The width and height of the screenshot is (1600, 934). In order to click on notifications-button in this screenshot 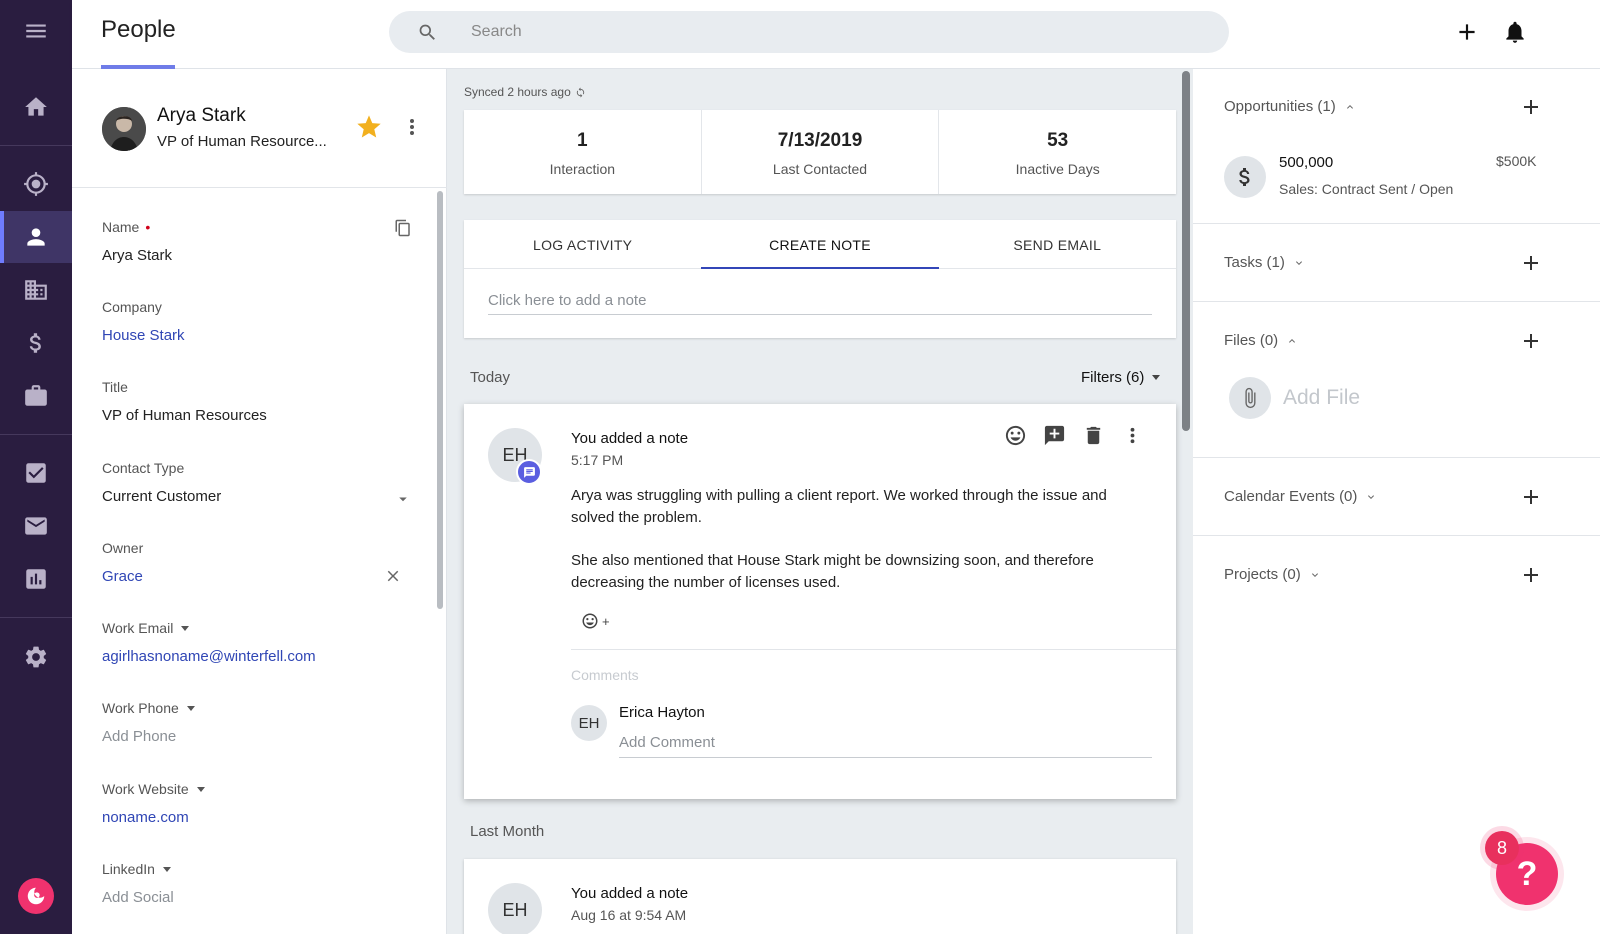, I will do `click(1515, 32)`.